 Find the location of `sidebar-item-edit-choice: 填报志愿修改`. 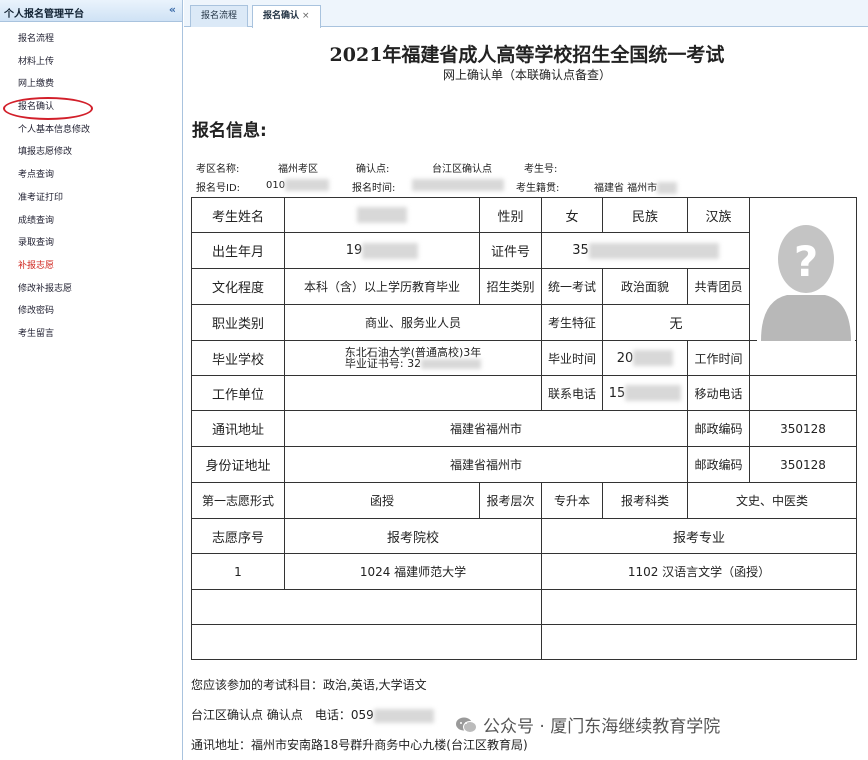

sidebar-item-edit-choice: 填报志愿修改 is located at coordinates (91, 152).